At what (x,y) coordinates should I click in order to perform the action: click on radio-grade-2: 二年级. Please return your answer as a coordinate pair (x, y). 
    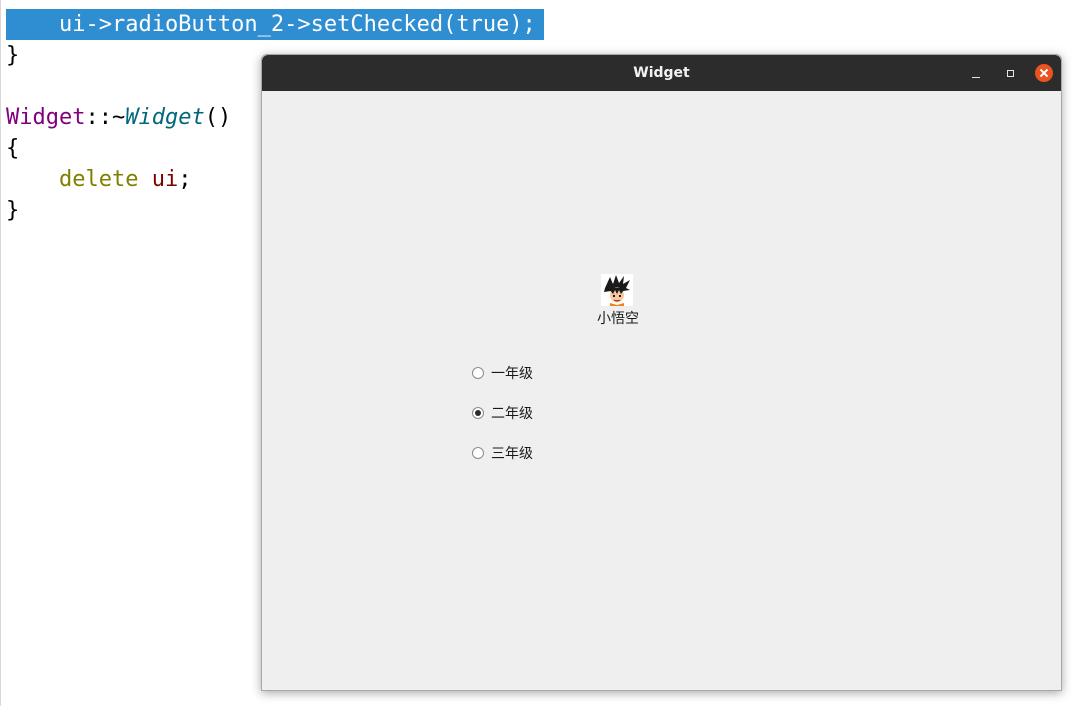
    Looking at the image, I should click on (502, 413).